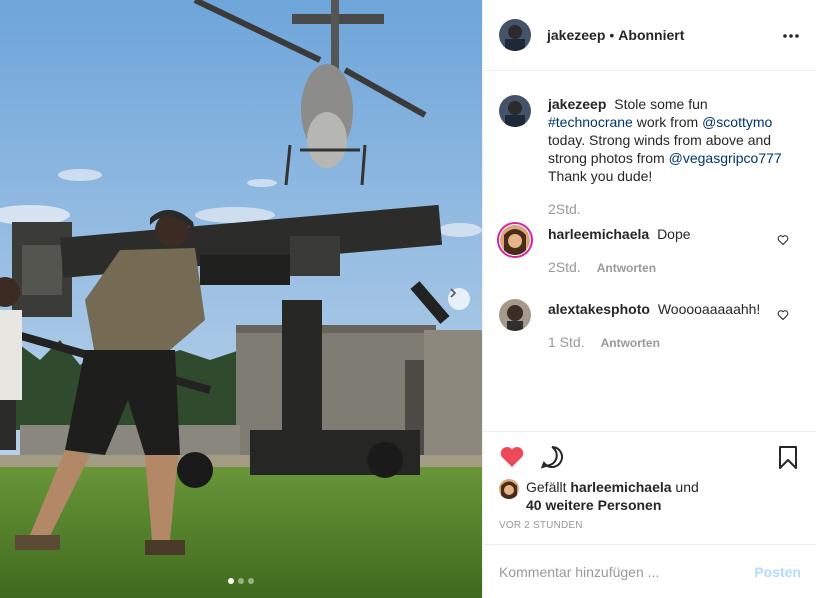  Describe the element at coordinates (564, 267) in the screenshot. I see `comment-time: 2Std.` at that location.